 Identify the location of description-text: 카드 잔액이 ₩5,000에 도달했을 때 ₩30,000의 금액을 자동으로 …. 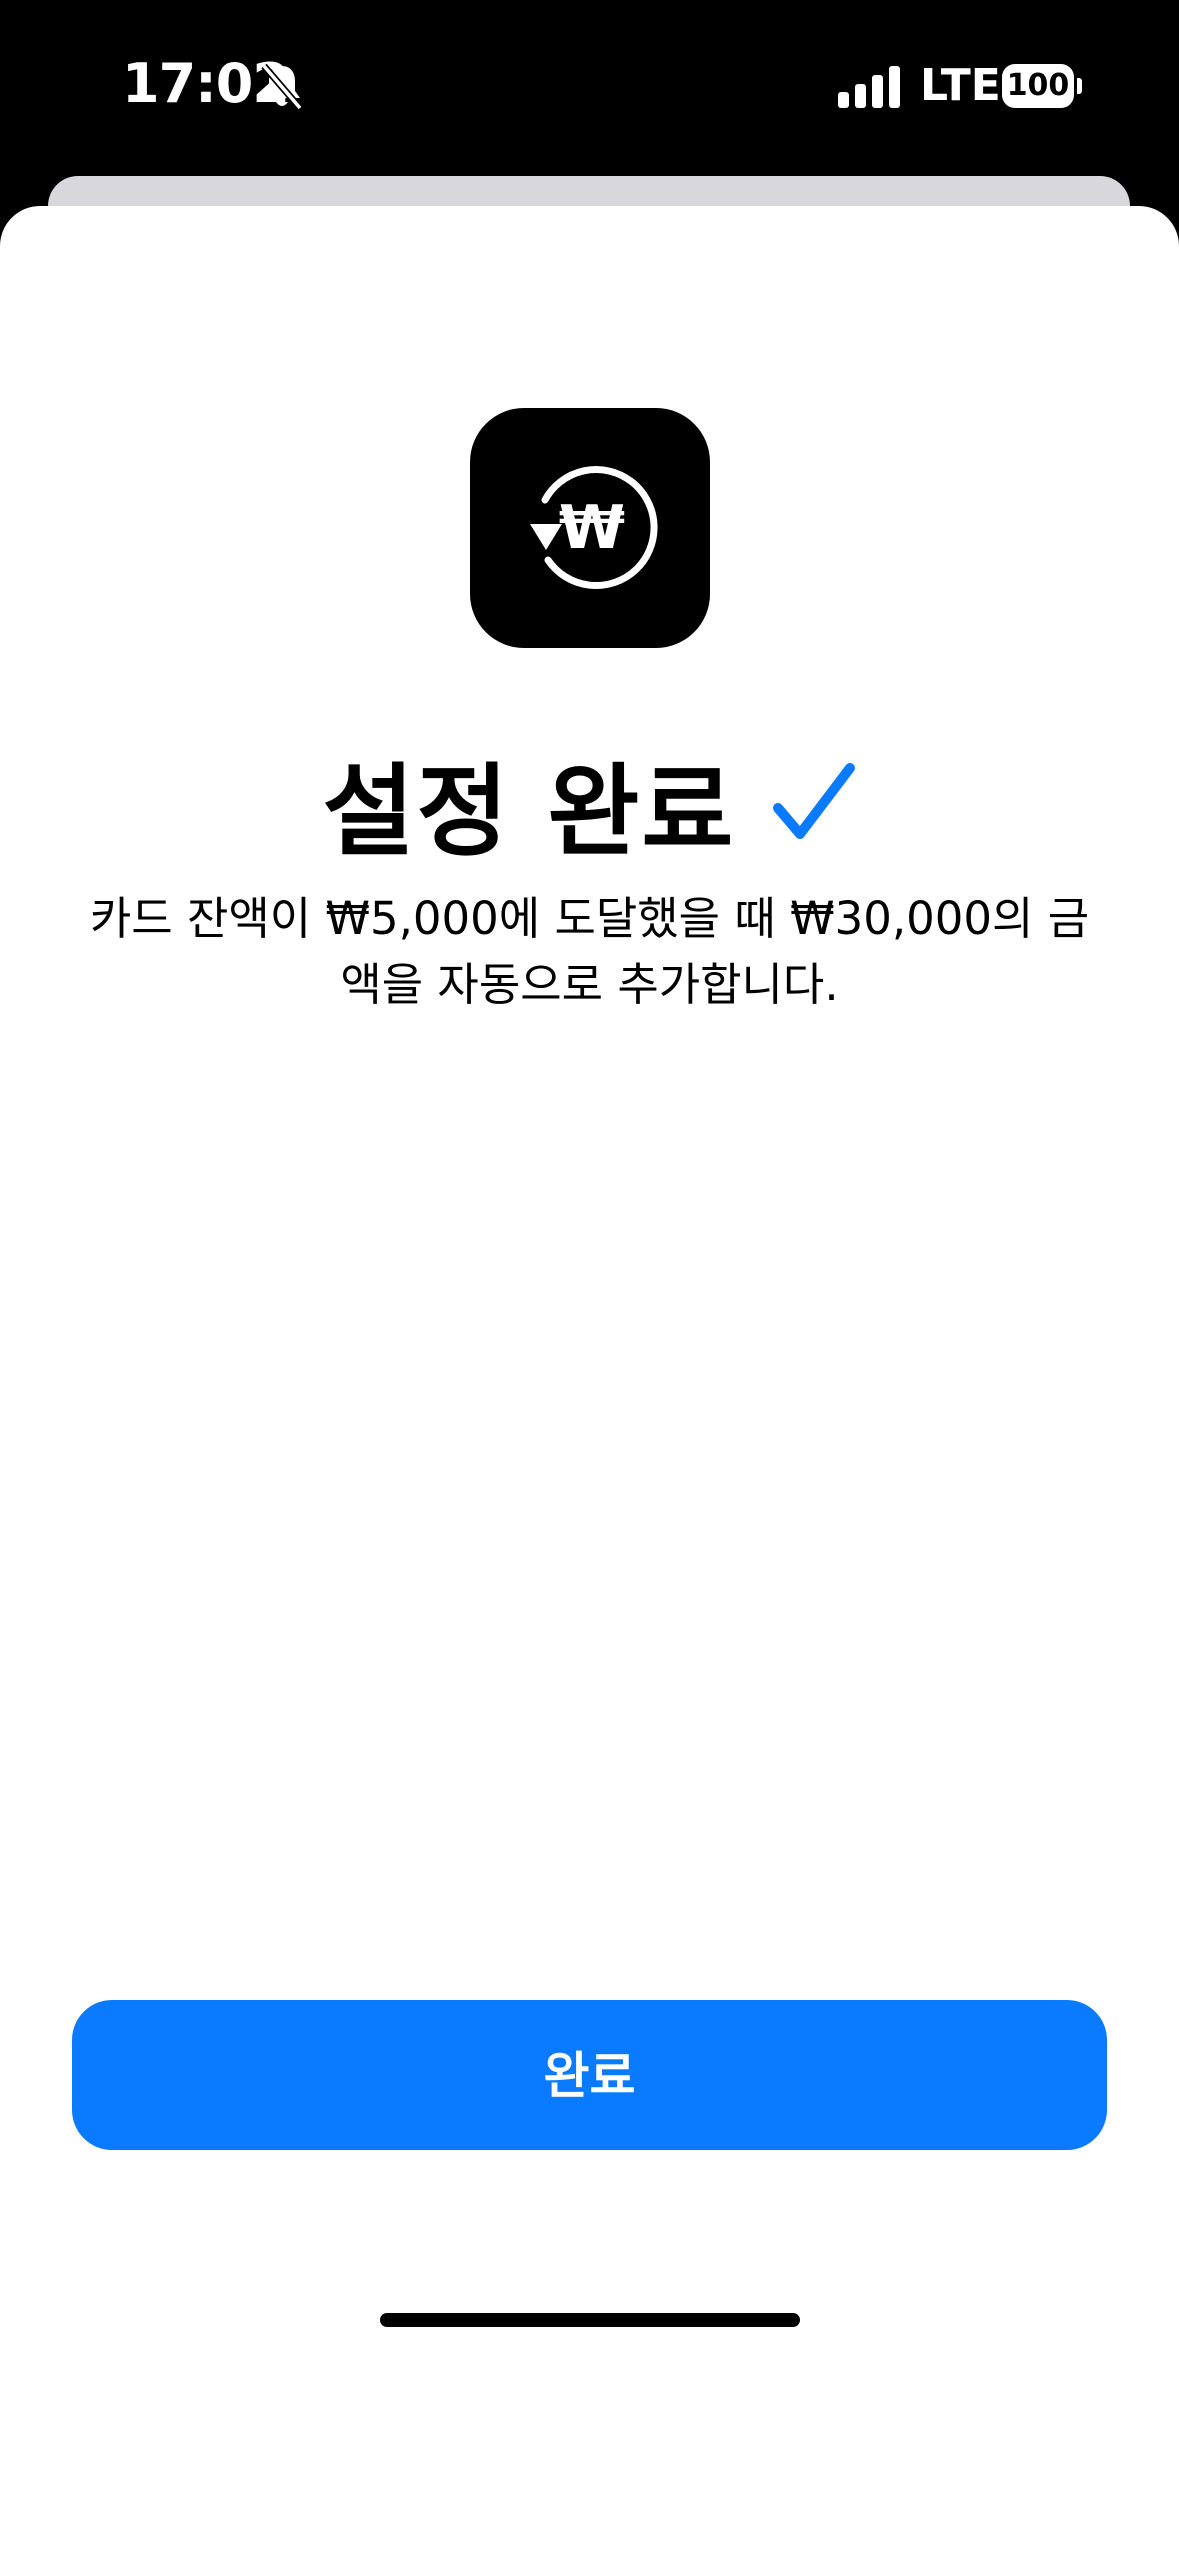
(589, 951).